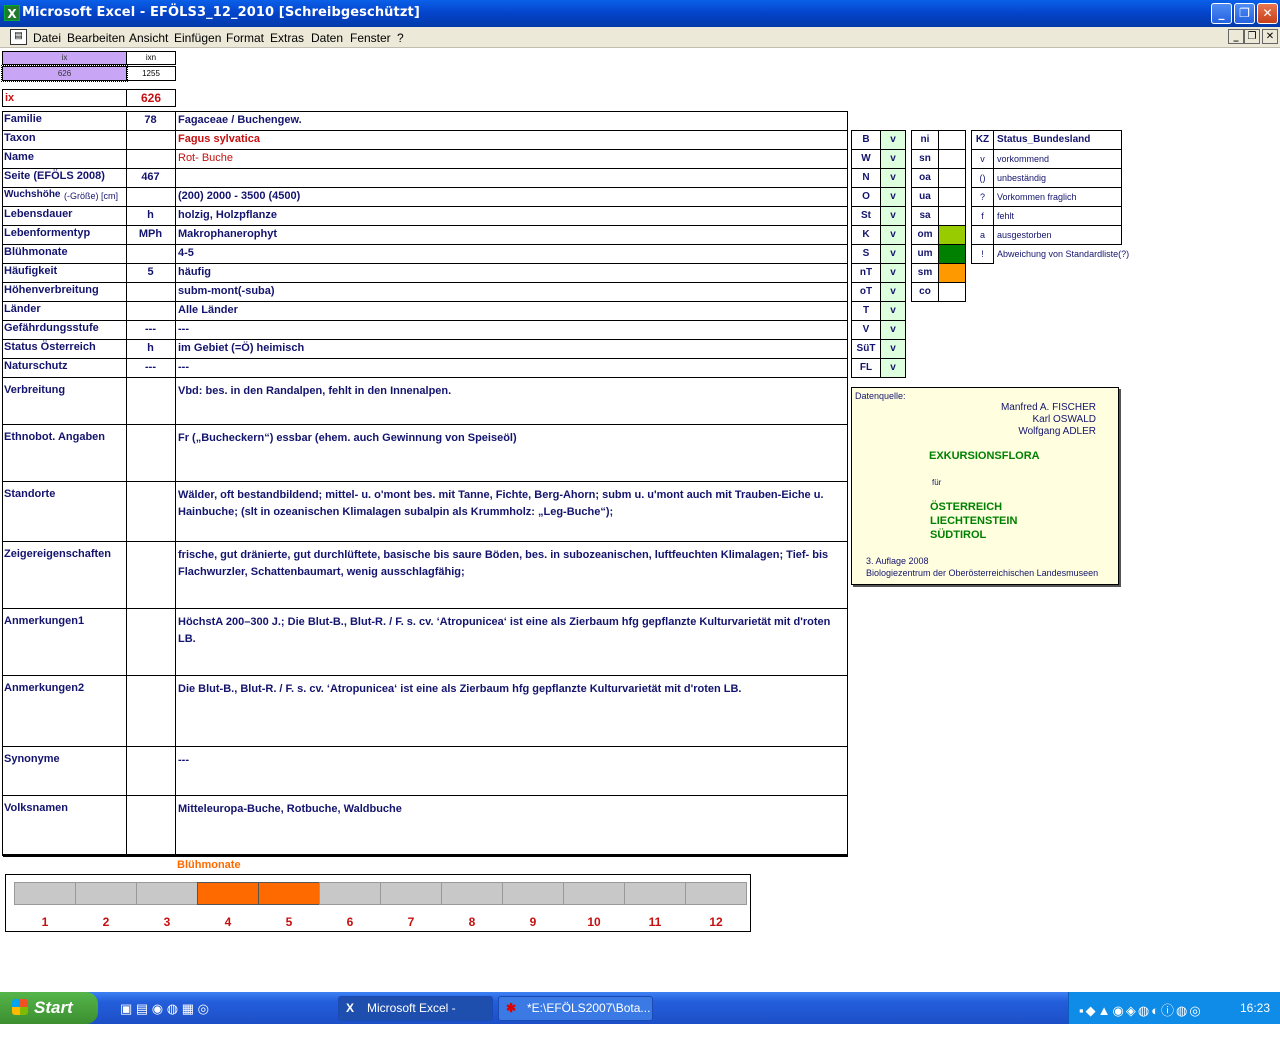 This screenshot has height=1043, width=1280. I want to click on ix-header-cell: ix, so click(64, 58).